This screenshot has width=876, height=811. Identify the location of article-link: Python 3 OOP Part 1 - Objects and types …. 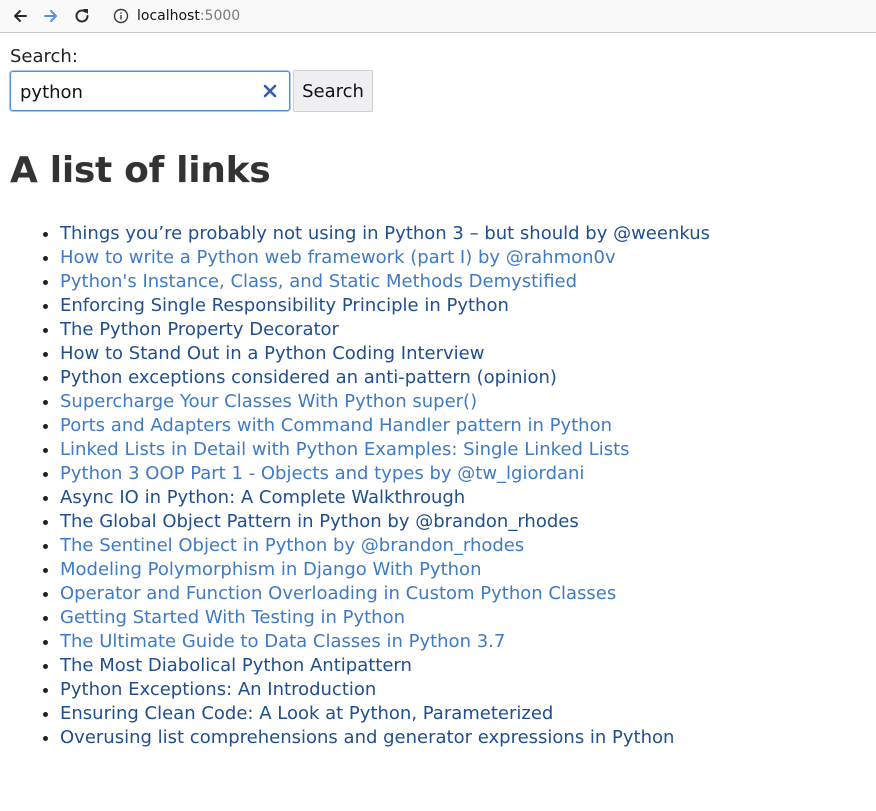
(322, 473).